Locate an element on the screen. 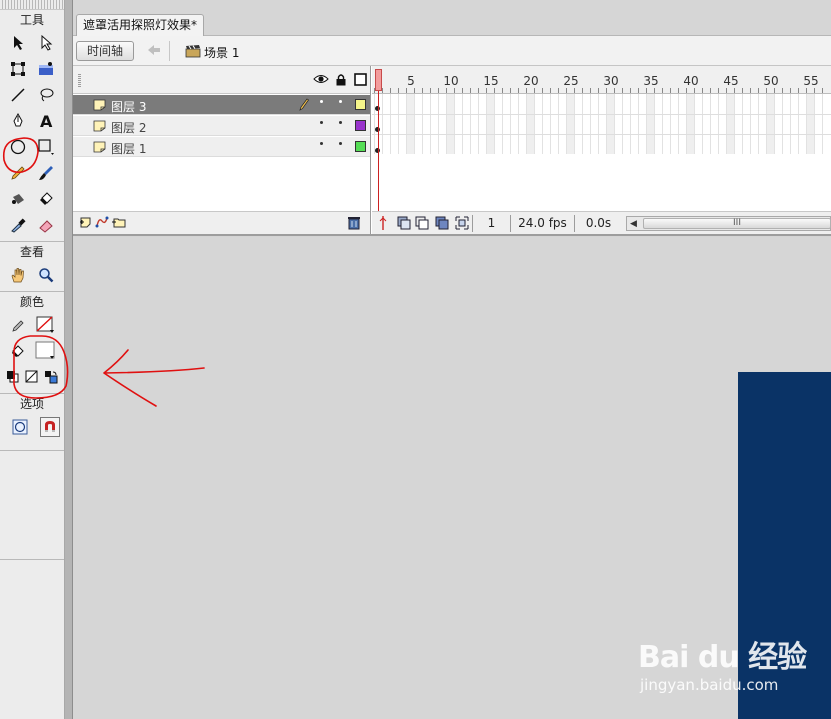 This screenshot has width=831, height=719. playhead is located at coordinates (378, 80).